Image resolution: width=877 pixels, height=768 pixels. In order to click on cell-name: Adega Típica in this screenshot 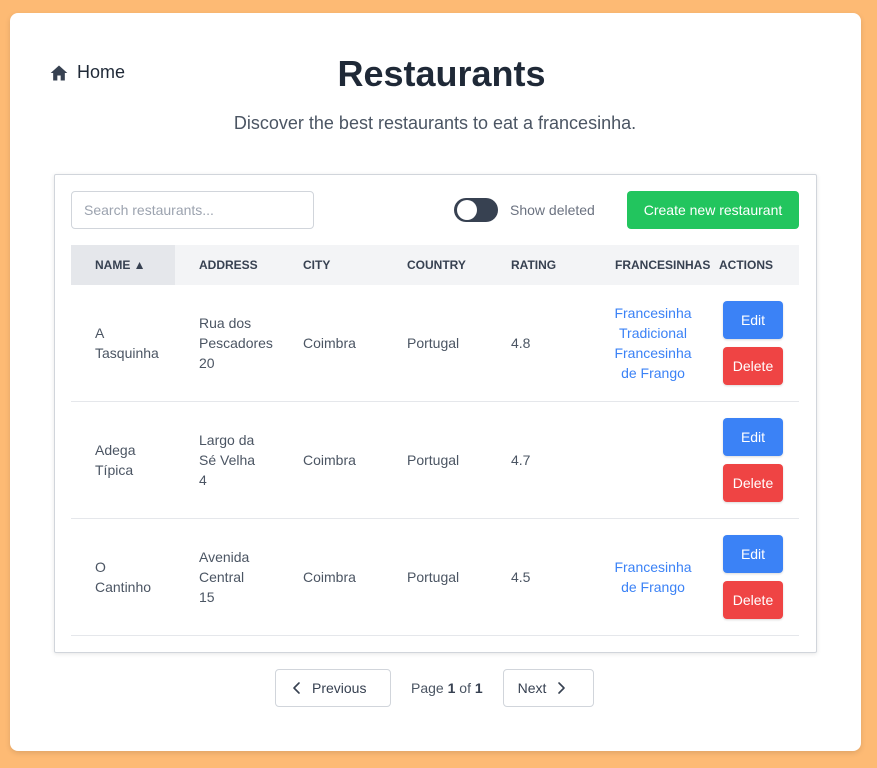, I will do `click(123, 460)`.